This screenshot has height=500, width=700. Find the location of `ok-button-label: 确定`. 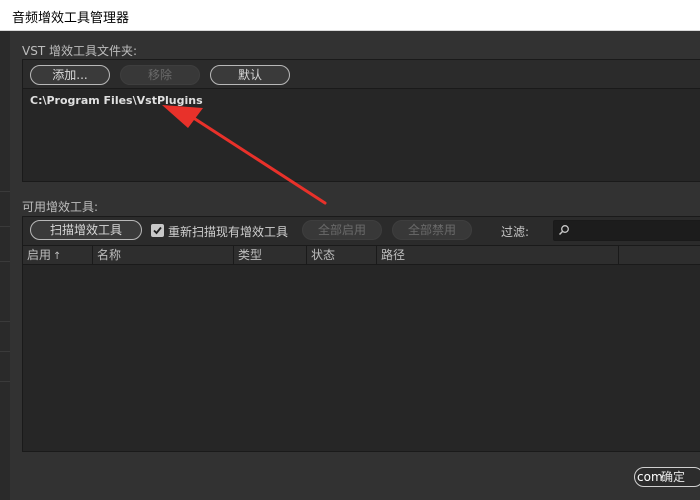

ok-button-label: 确定 is located at coordinates (673, 477).